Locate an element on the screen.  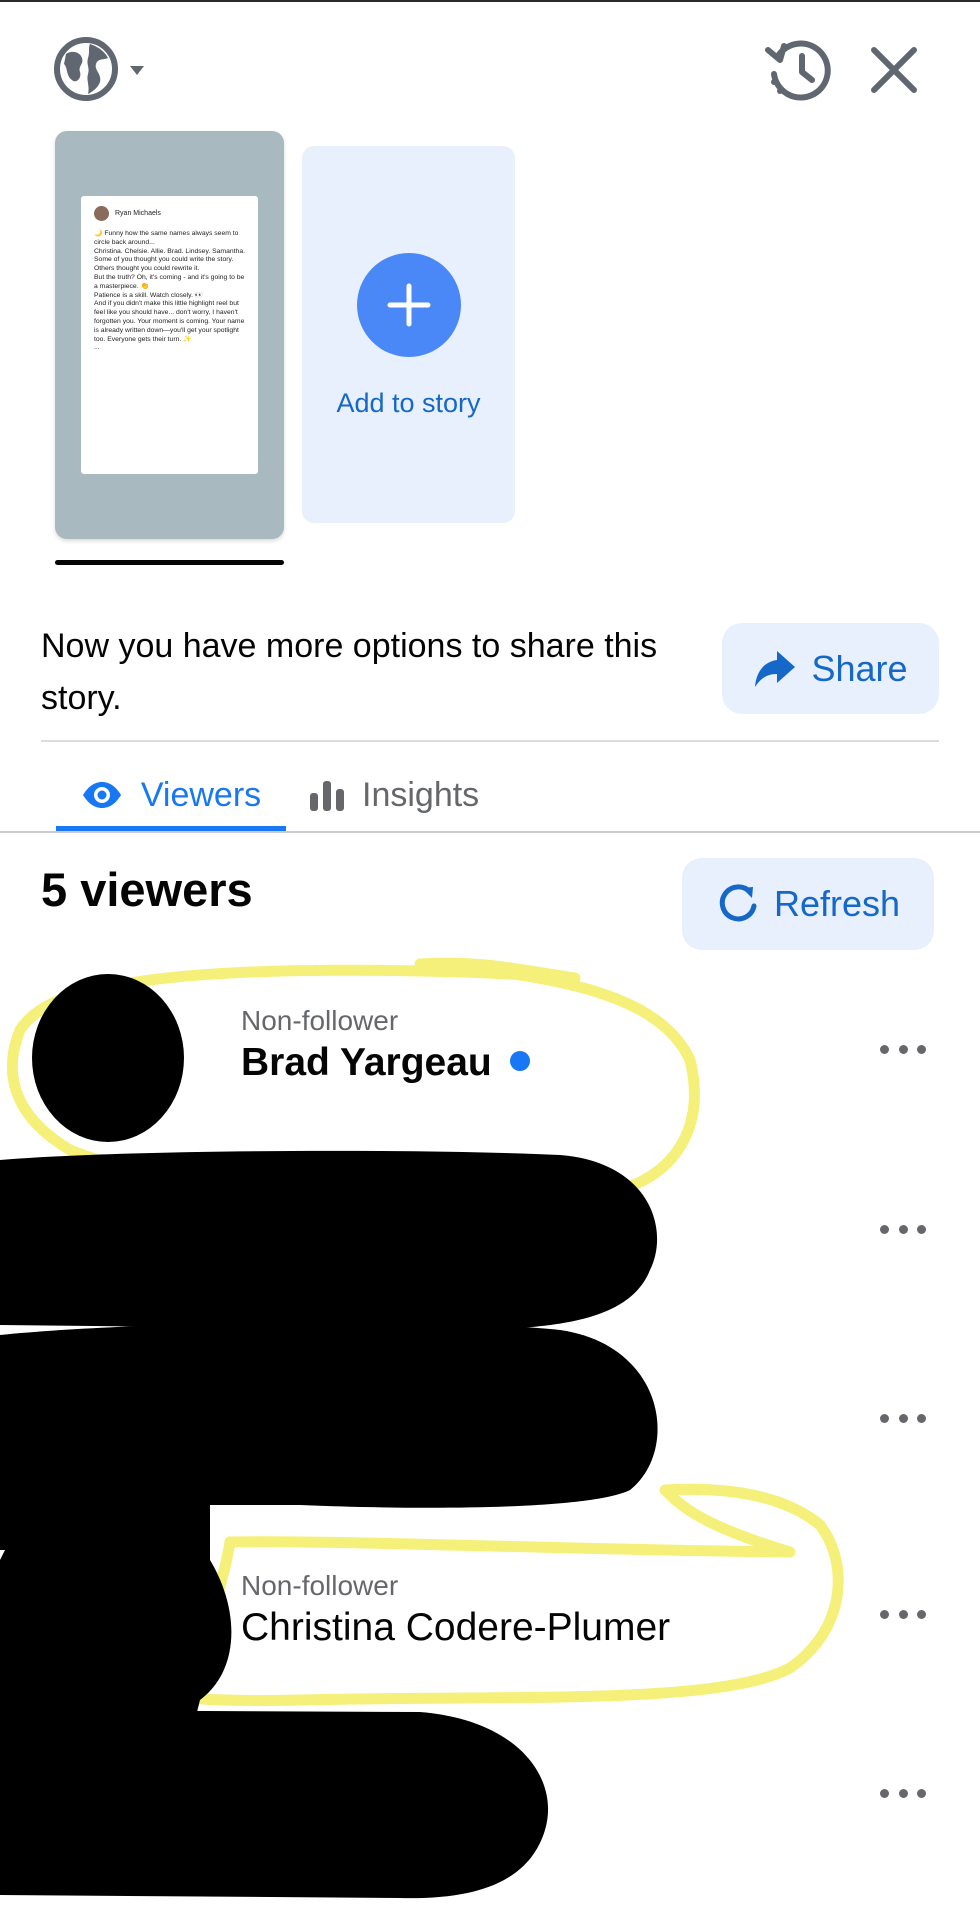
add-to-story-button: Add to story is located at coordinates (408, 334).